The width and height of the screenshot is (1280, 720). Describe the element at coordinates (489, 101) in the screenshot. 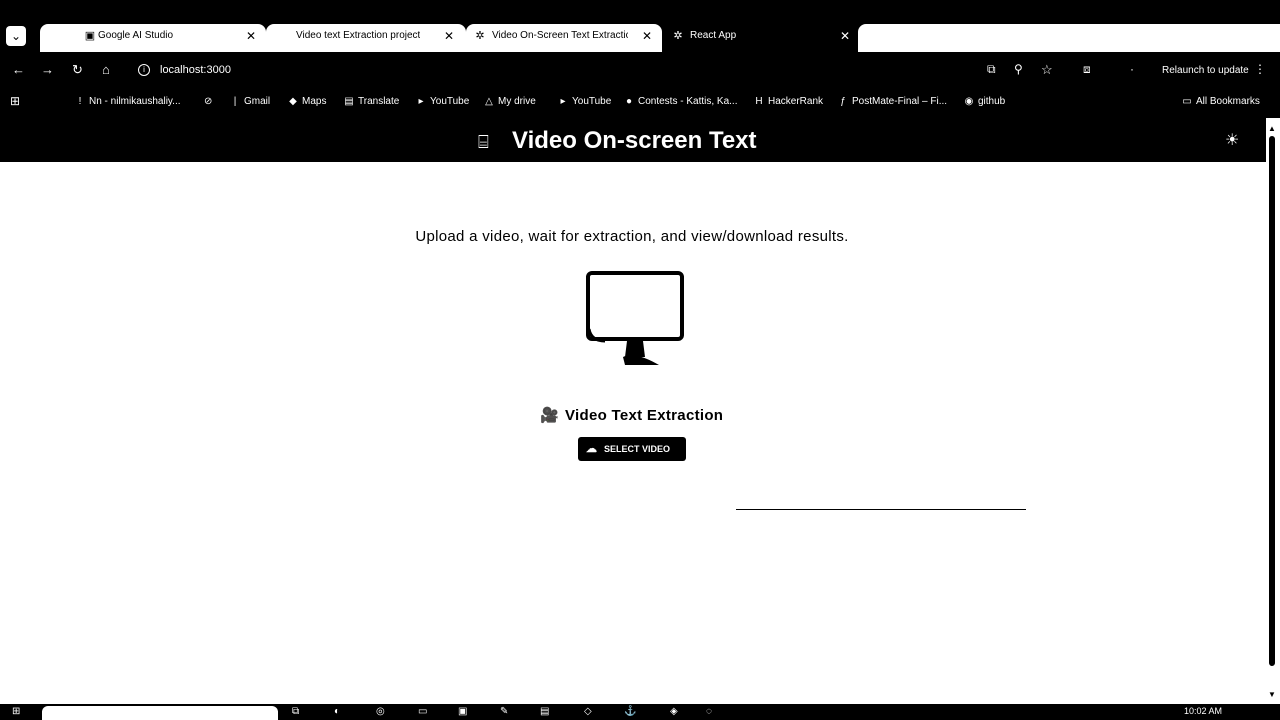

I see `drive-icon: △` at that location.